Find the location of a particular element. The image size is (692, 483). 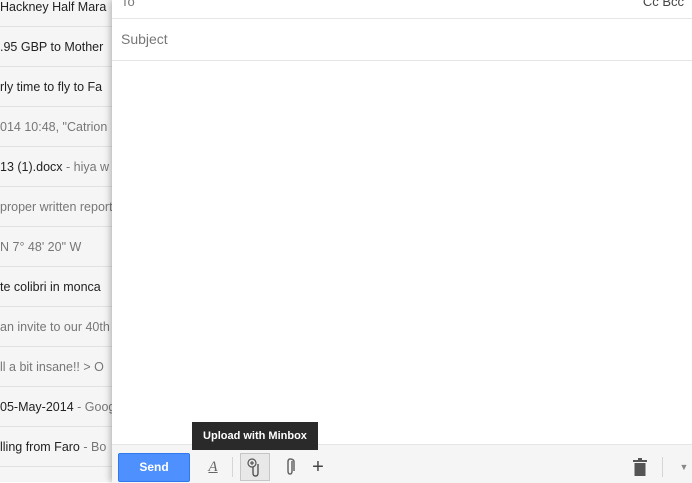

row-subject: lling from Faro is located at coordinates (40, 447).